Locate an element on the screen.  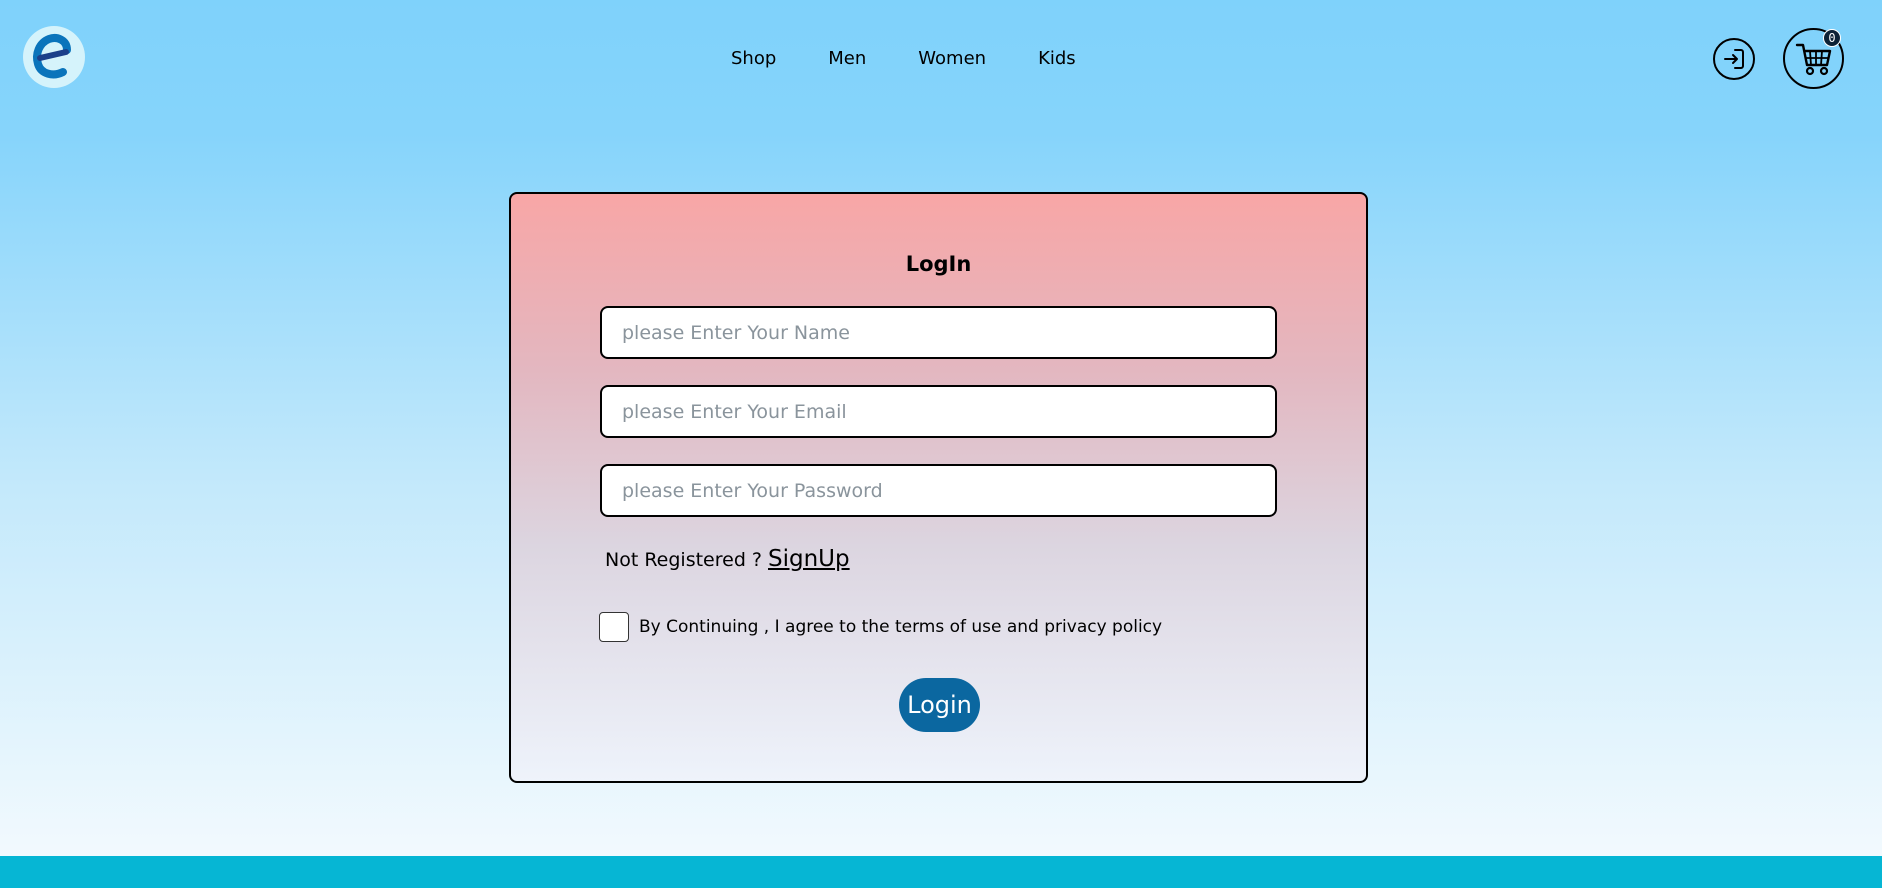
e-logo-icon is located at coordinates (52, 56).